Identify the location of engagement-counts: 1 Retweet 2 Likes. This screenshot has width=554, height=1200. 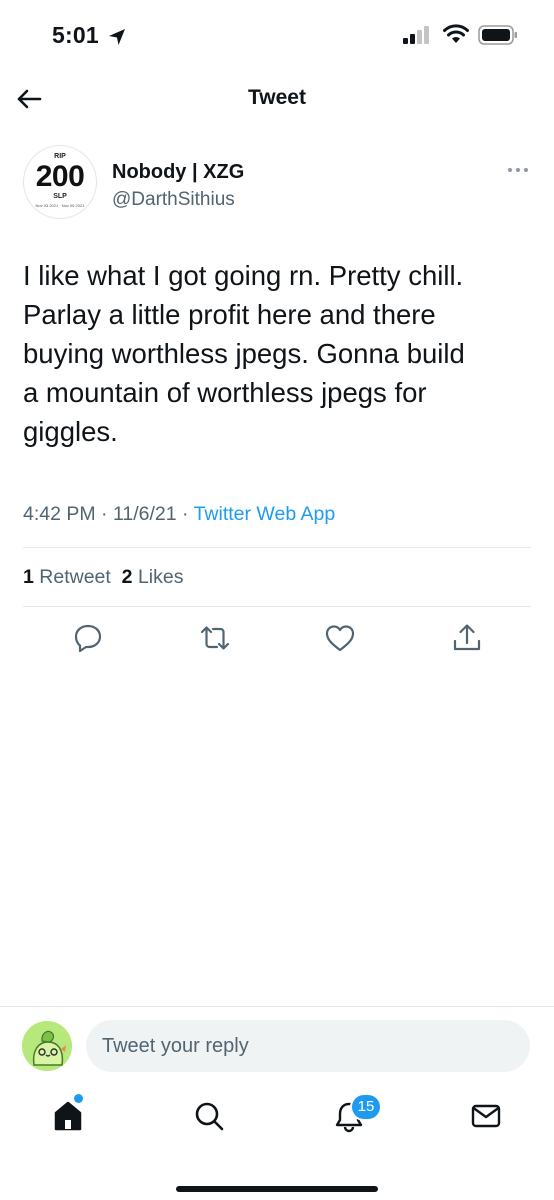
(103, 577).